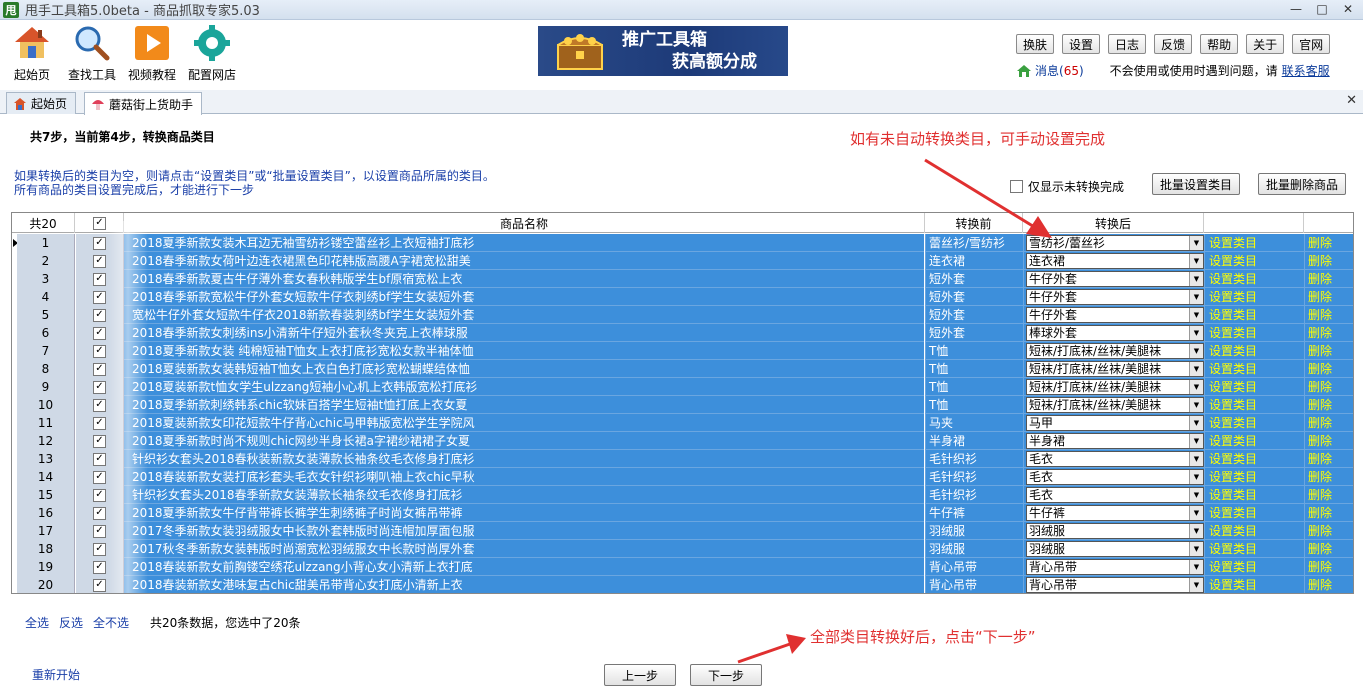 This screenshot has height=688, width=1363. I want to click on header-checkbox: ✓, so click(99, 223).